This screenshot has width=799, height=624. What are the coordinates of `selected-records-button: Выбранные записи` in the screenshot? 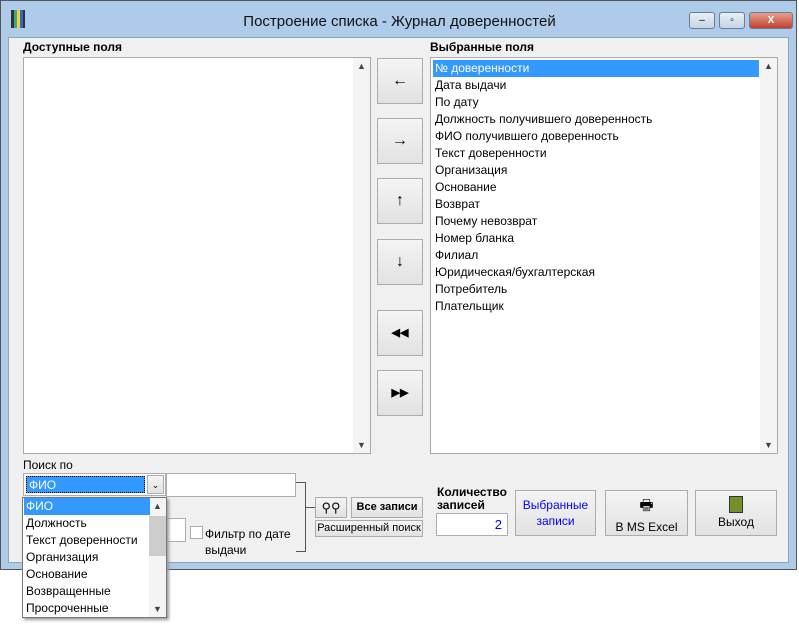 It's located at (555, 513).